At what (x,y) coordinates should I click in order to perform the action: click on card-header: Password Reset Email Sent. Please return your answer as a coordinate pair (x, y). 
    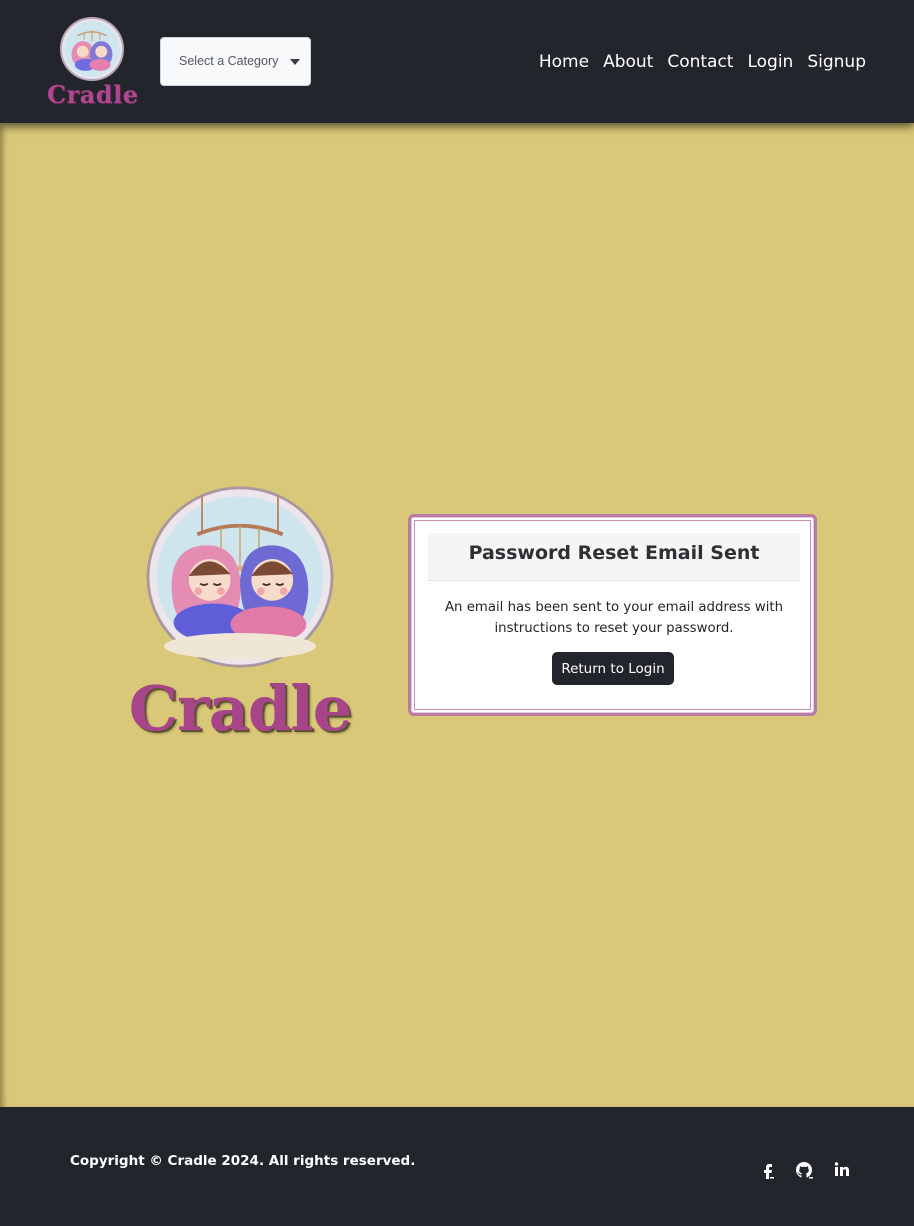
    Looking at the image, I should click on (614, 557).